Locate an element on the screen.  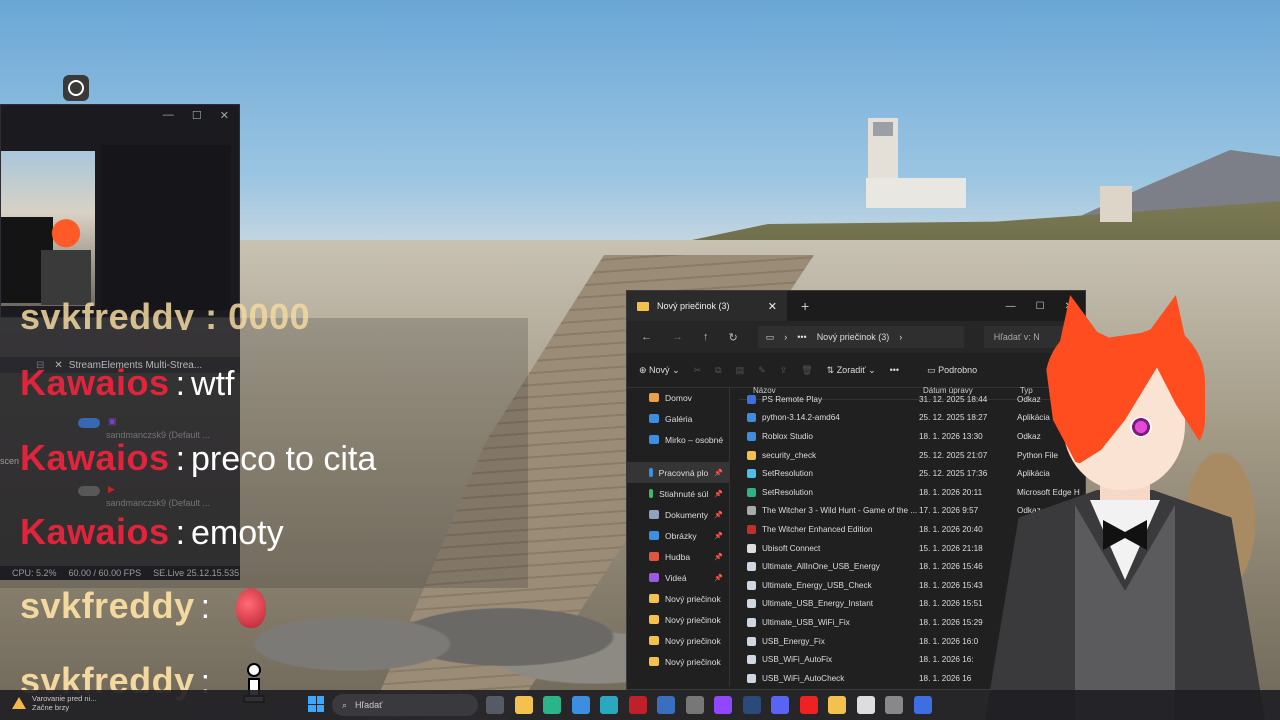
preview-avatar is located at coordinates (66, 259).